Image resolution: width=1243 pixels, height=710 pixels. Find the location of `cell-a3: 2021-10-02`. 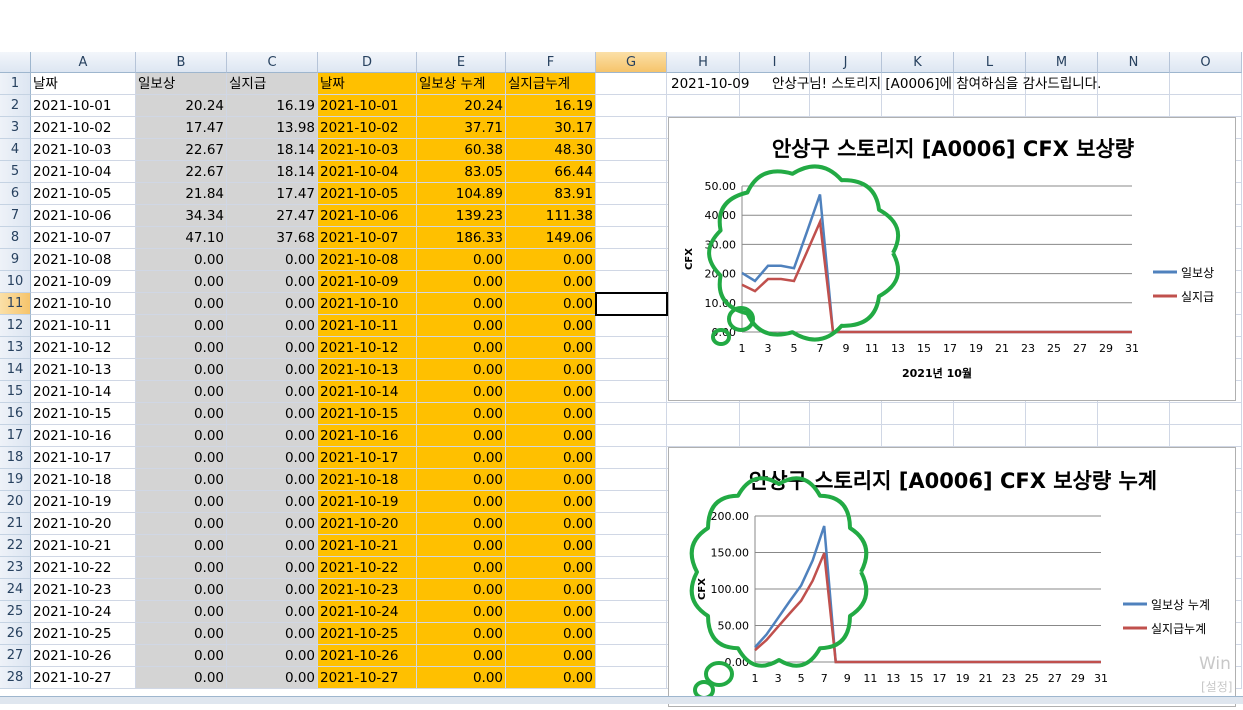

cell-a3: 2021-10-02 is located at coordinates (83, 128).